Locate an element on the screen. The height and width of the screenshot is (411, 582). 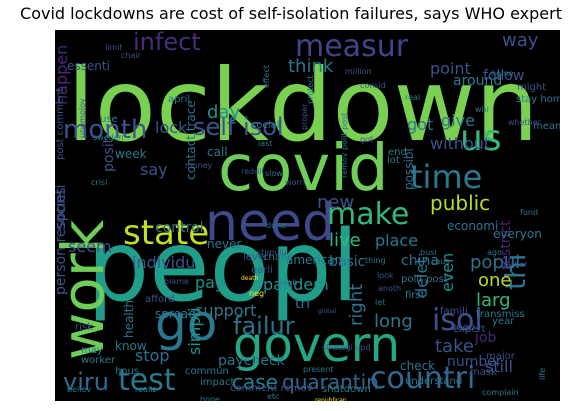
word-cloud-word: right is located at coordinates (356, 305).